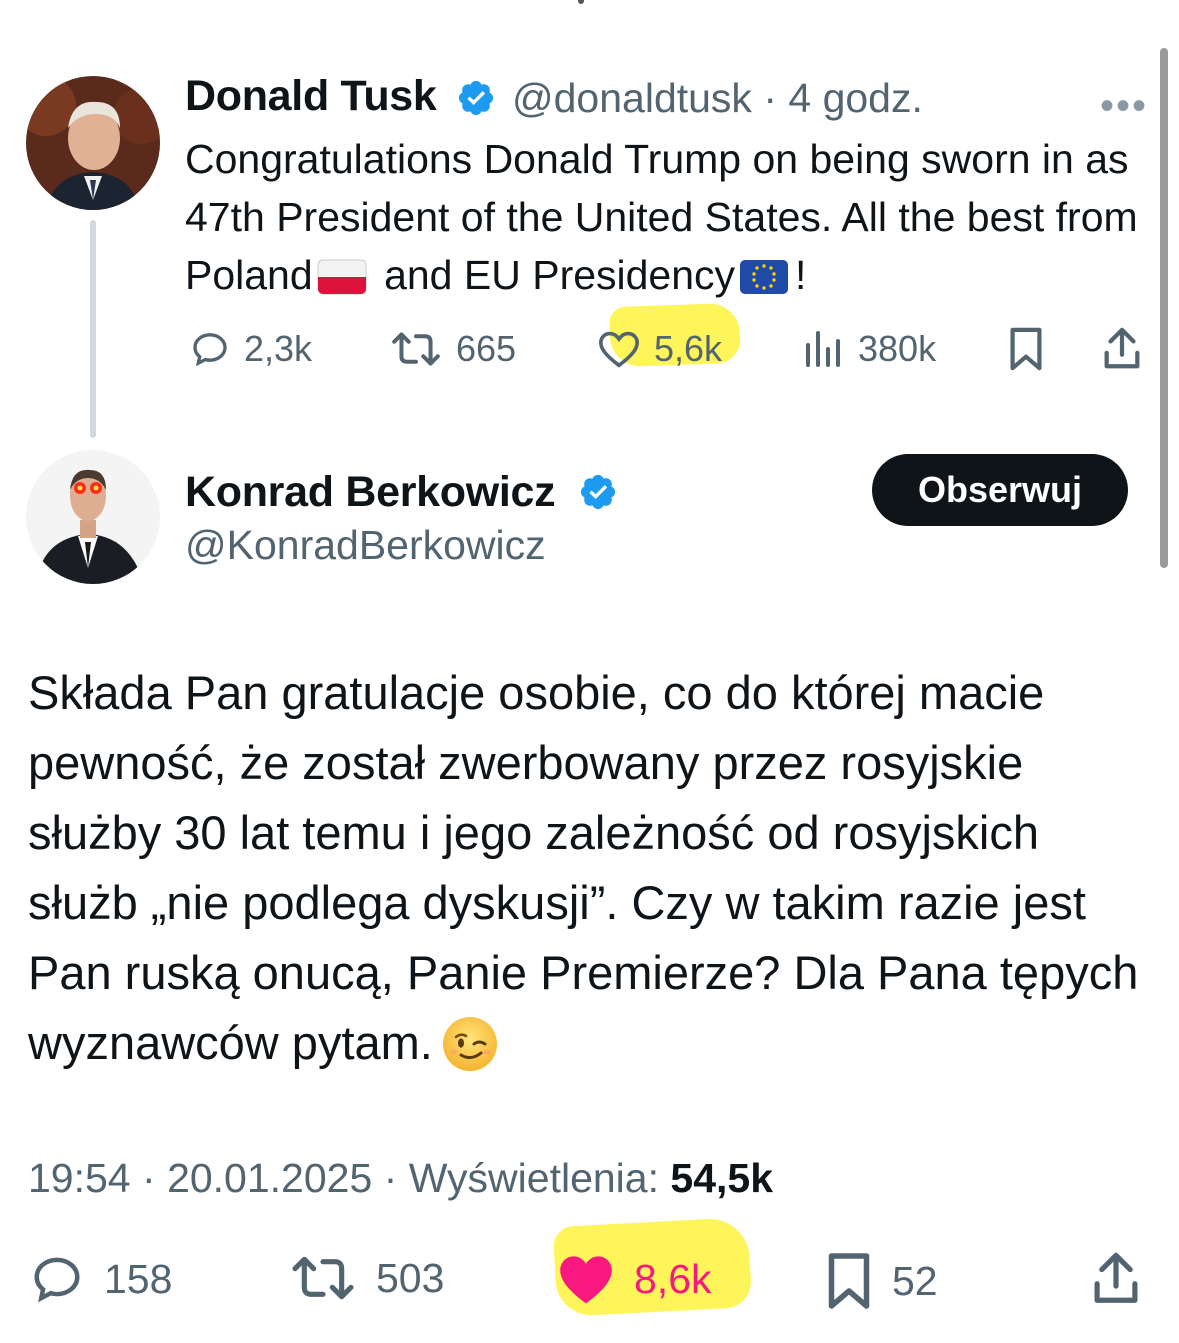 Image resolution: width=1179 pixels, height=1343 pixels. Describe the element at coordinates (269, 1178) in the screenshot. I see `post-date: 20.01.2025` at that location.